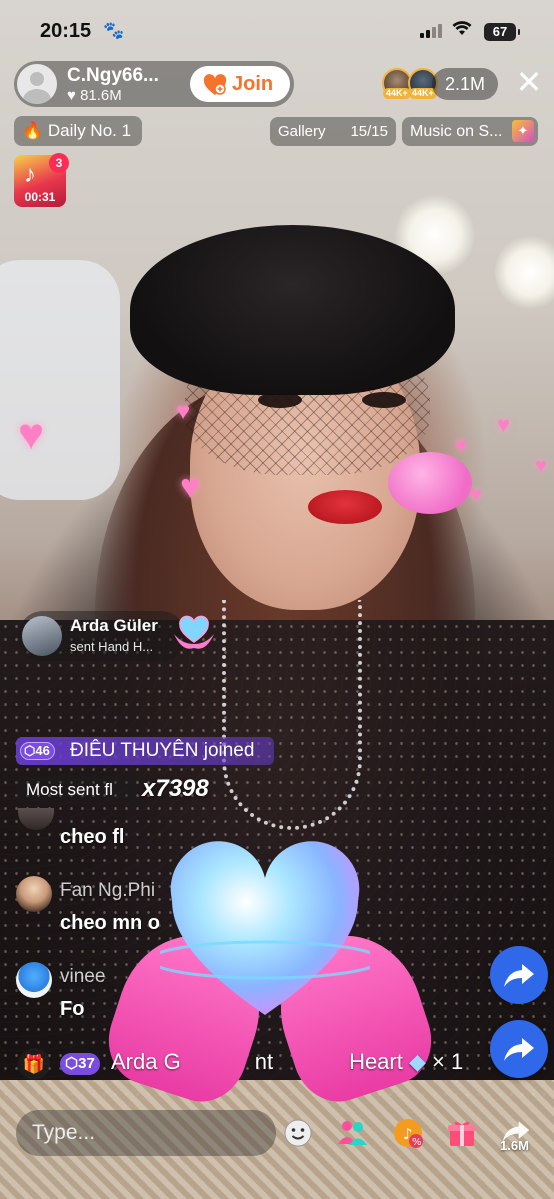  Describe the element at coordinates (465, 84) in the screenshot. I see `viewer-count: 2.1M` at that location.